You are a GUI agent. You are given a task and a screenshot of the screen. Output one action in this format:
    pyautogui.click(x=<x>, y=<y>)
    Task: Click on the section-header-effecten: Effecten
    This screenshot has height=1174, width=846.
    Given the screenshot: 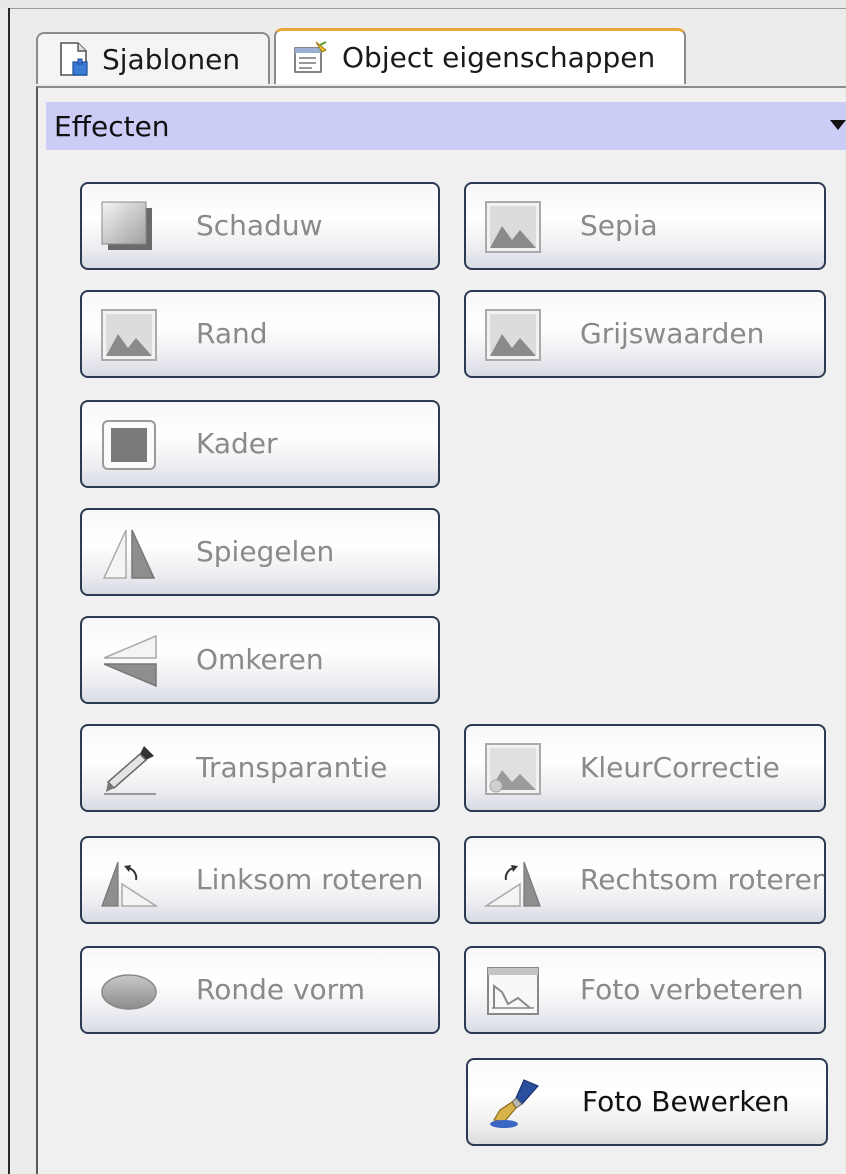 What is the action you would take?
    pyautogui.click(x=446, y=126)
    